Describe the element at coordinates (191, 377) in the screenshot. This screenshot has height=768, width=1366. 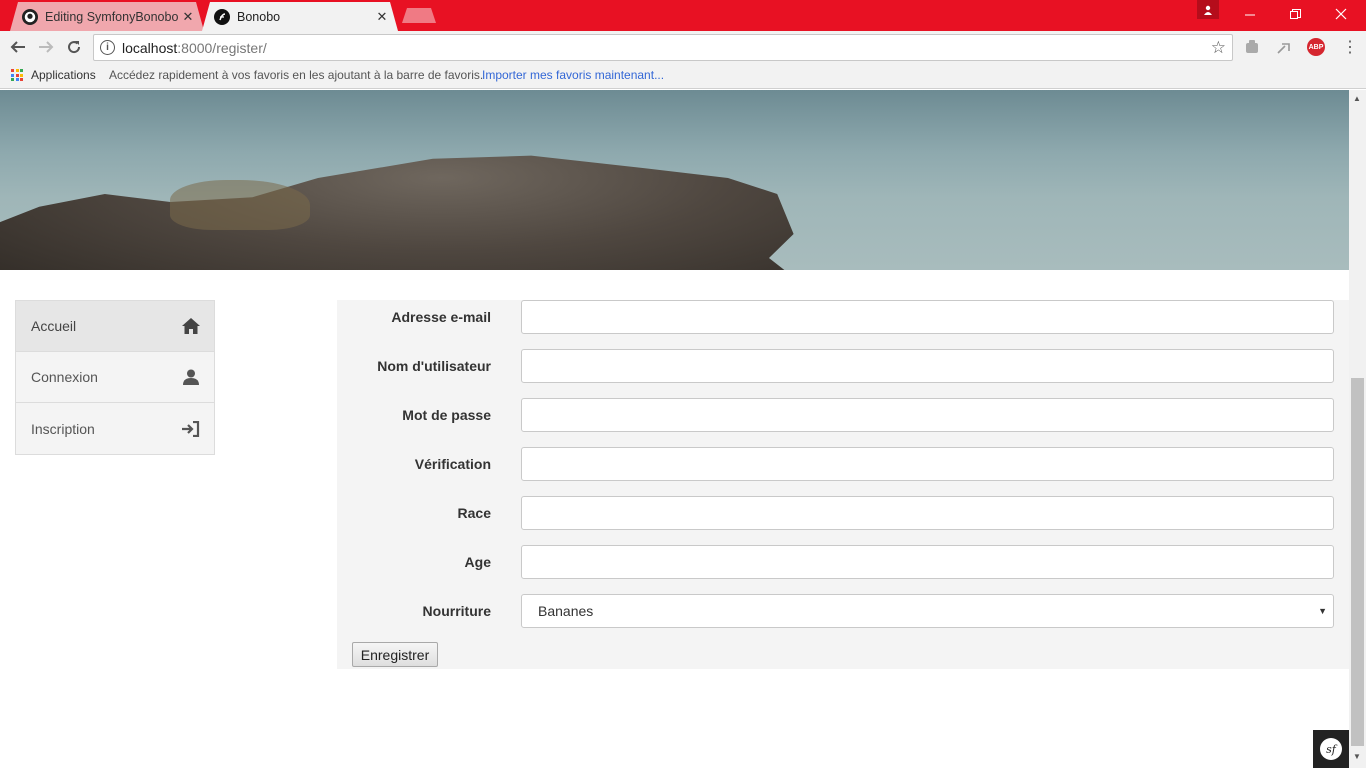
I see `user-icon` at that location.